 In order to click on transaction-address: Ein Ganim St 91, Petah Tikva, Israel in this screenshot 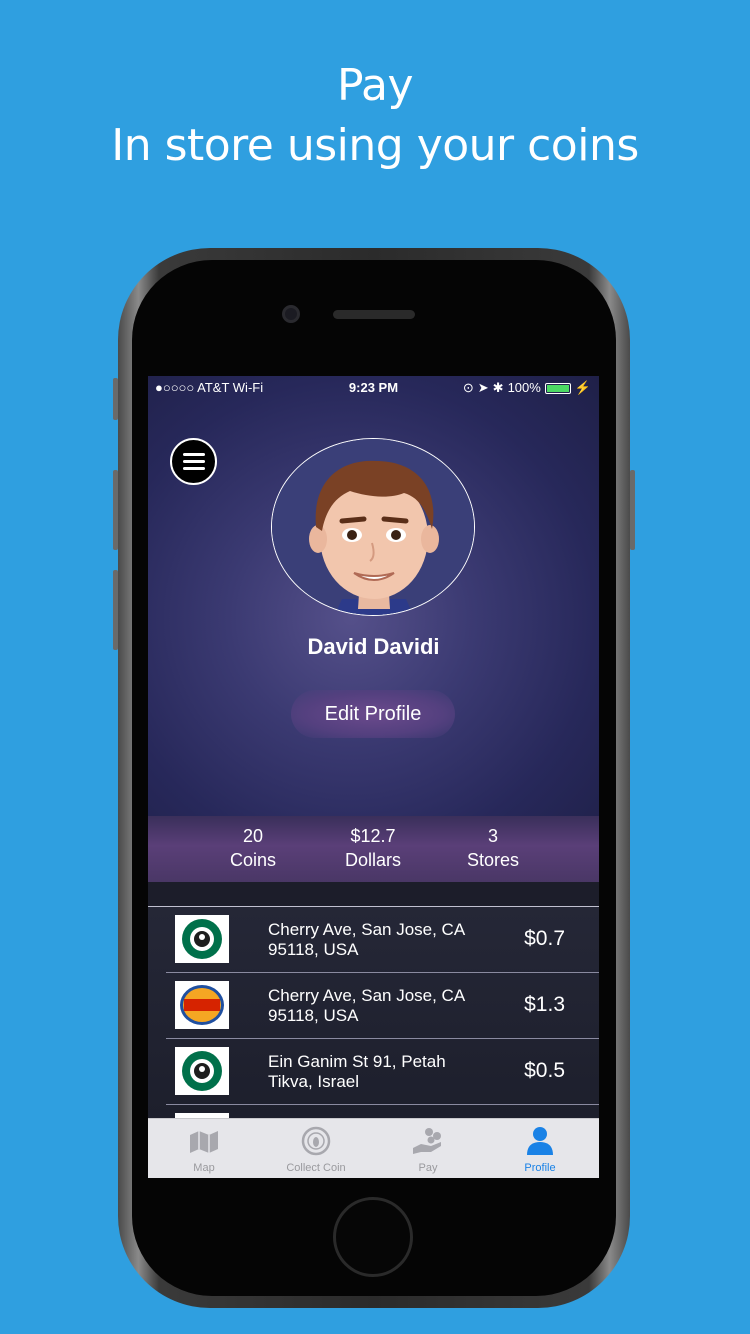, I will do `click(357, 1071)`.